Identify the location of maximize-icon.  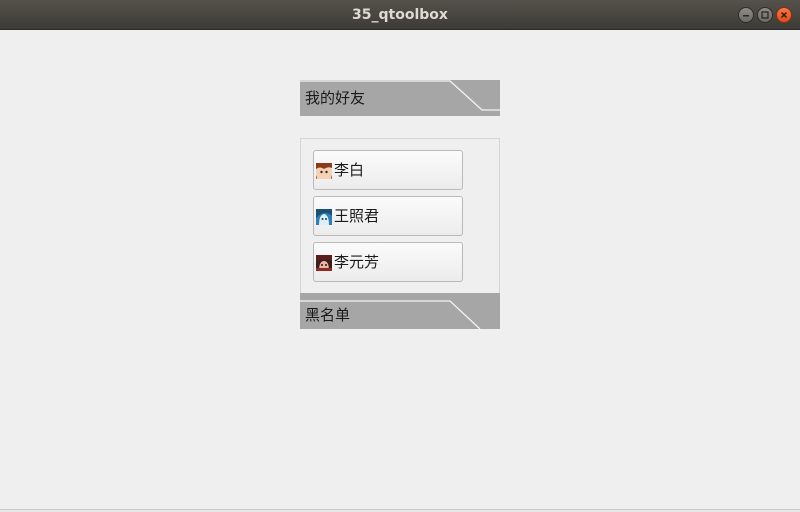
(765, 15).